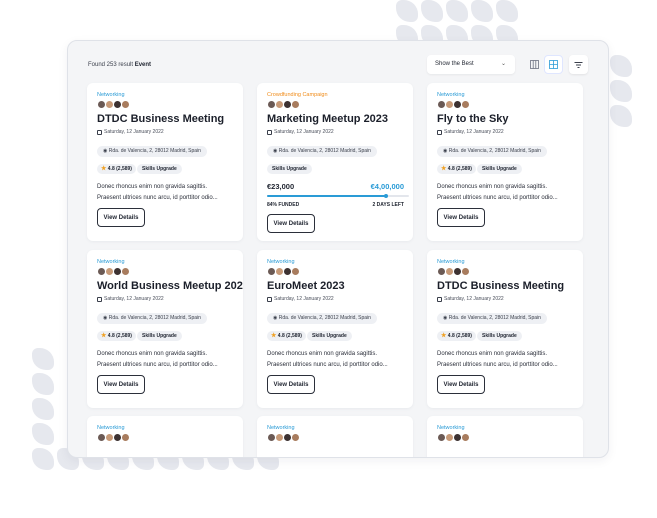 The width and height of the screenshot is (657, 518). I want to click on funded-percent: 84% FUNDED, so click(283, 205).